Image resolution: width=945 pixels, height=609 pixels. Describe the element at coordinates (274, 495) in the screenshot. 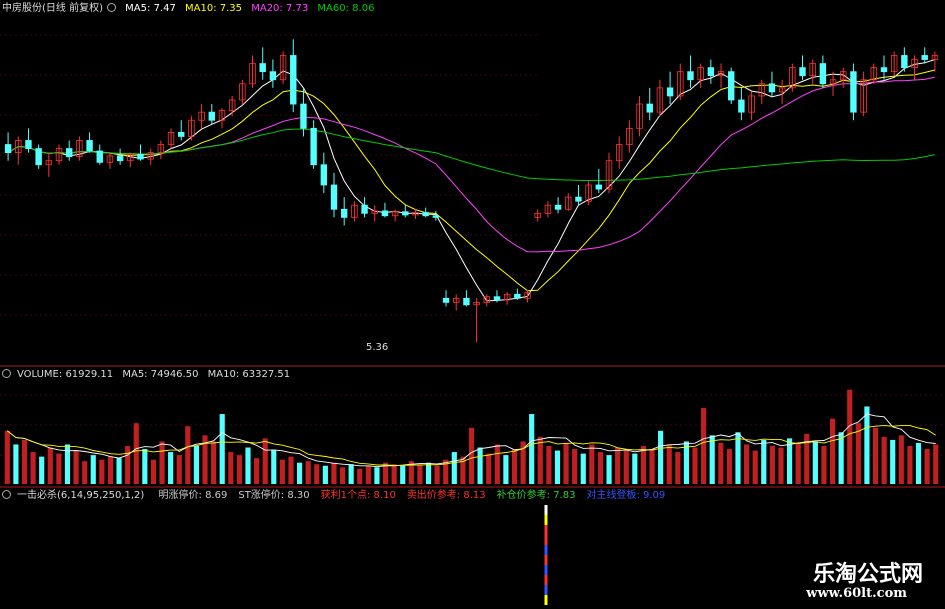

I see `indicator-readout: ST涨停价: 8.30` at that location.